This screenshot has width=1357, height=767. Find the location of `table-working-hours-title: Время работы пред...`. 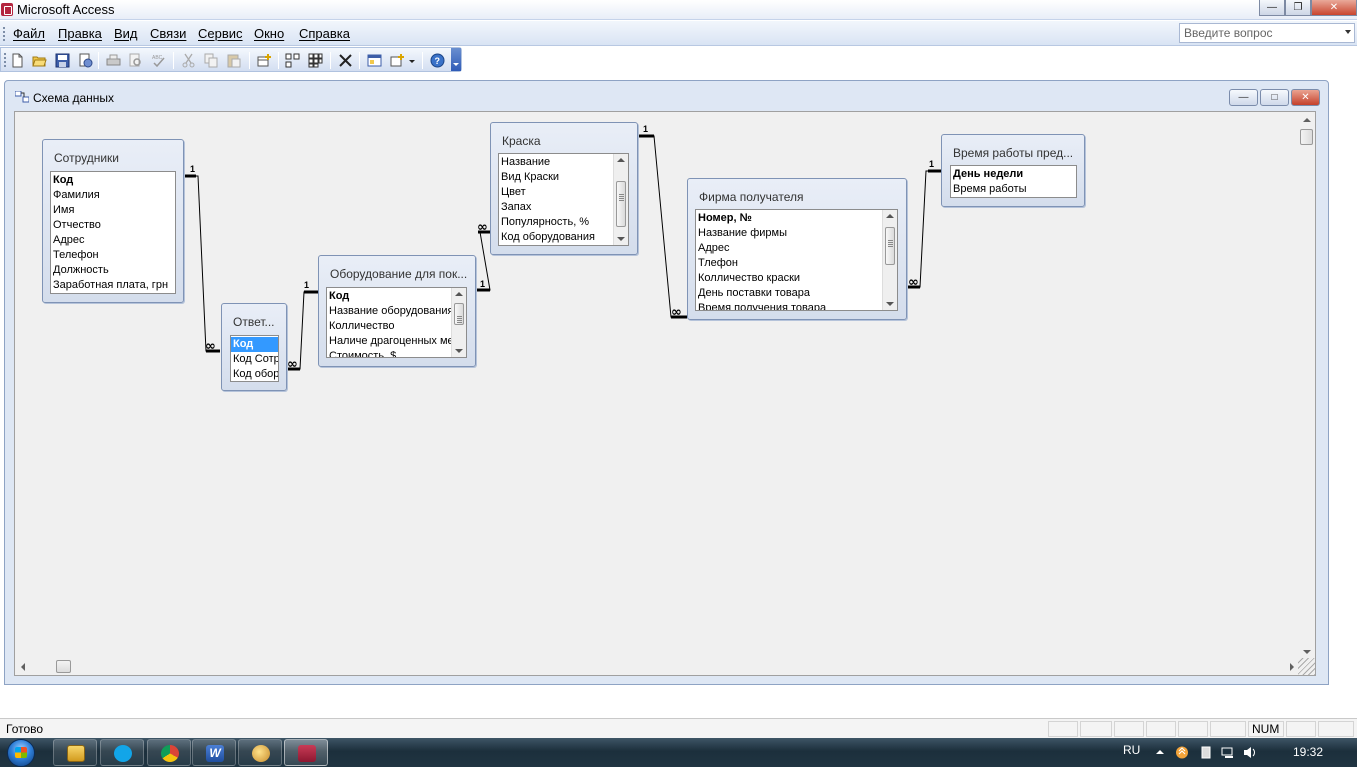

table-working-hours-title: Время работы пред... is located at coordinates (1013, 150).